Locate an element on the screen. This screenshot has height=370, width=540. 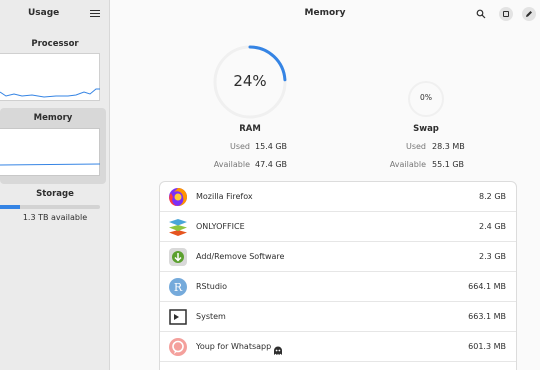
firefox-icon is located at coordinates (178, 197).